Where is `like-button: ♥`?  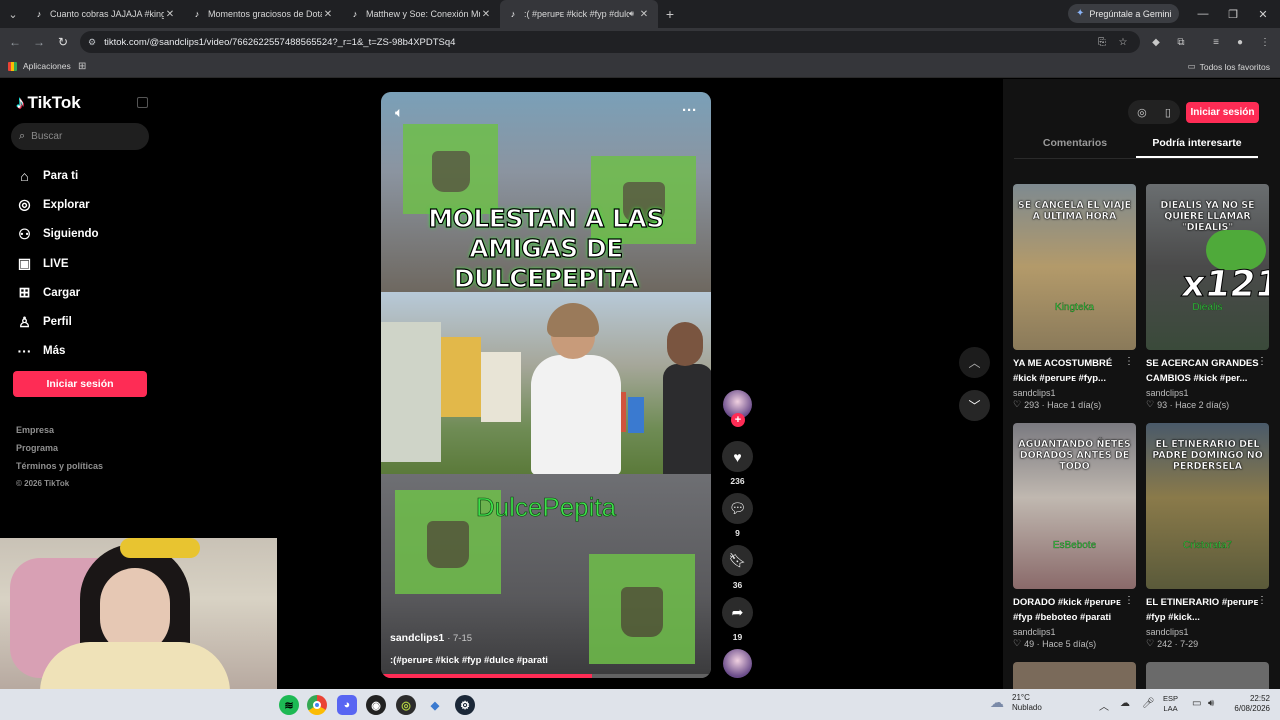 like-button: ♥ is located at coordinates (737, 456).